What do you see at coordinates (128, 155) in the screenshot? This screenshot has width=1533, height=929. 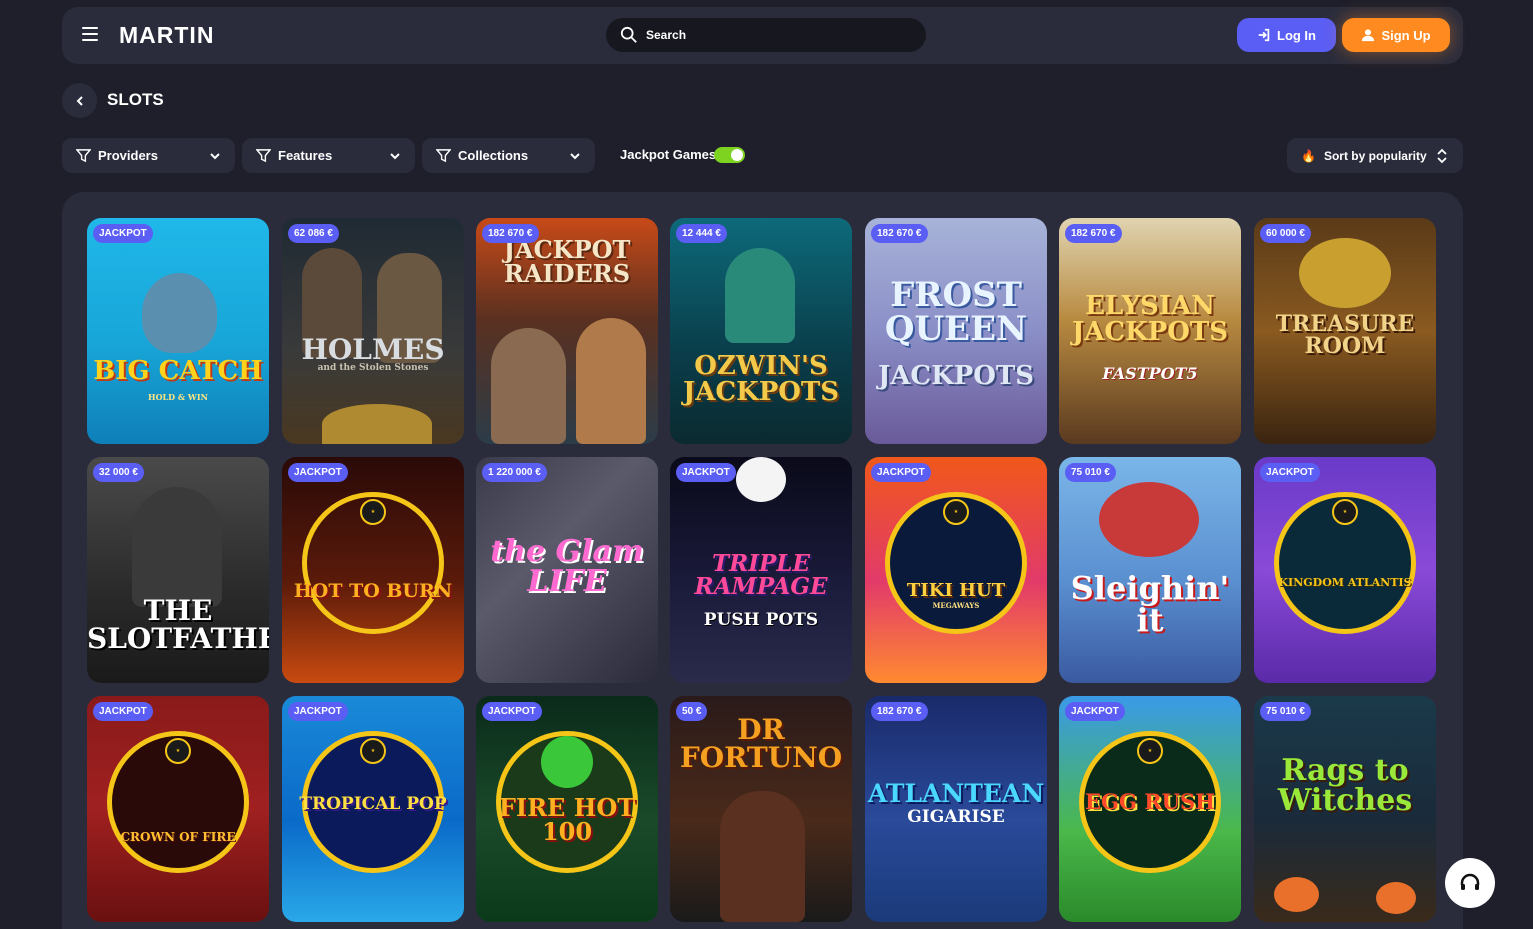 I see `providers-label: Providers` at bounding box center [128, 155].